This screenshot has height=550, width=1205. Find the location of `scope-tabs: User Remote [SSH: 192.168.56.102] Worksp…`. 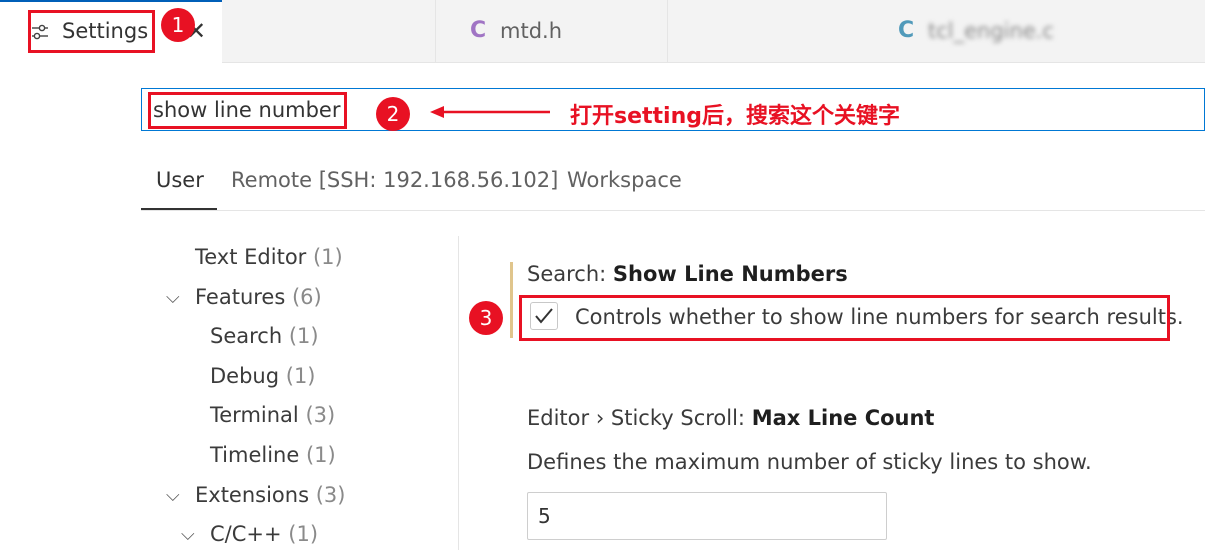

scope-tabs: User Remote [SSH: 192.168.56.102] Worksp… is located at coordinates (673, 185).